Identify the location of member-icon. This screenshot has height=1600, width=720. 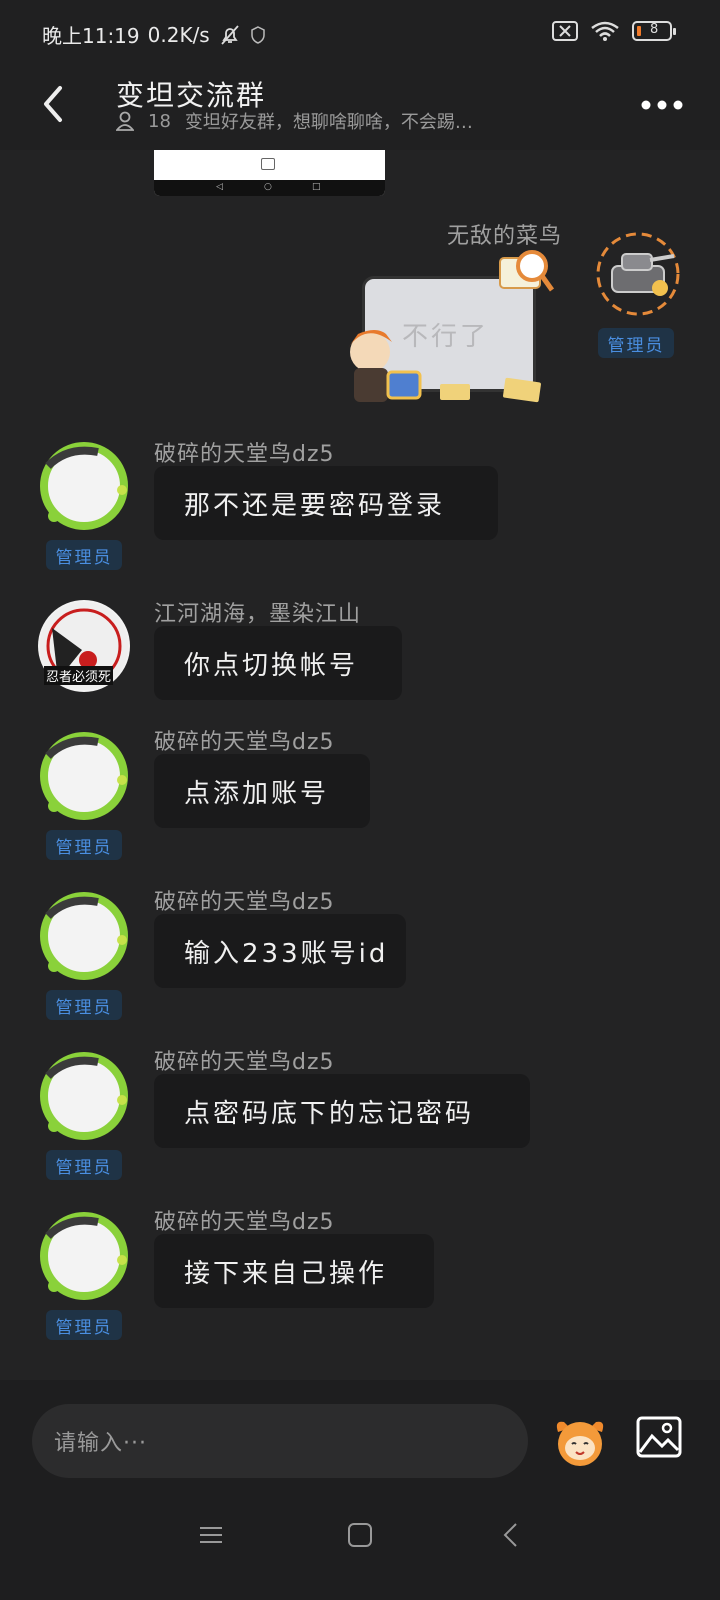
(125, 121).